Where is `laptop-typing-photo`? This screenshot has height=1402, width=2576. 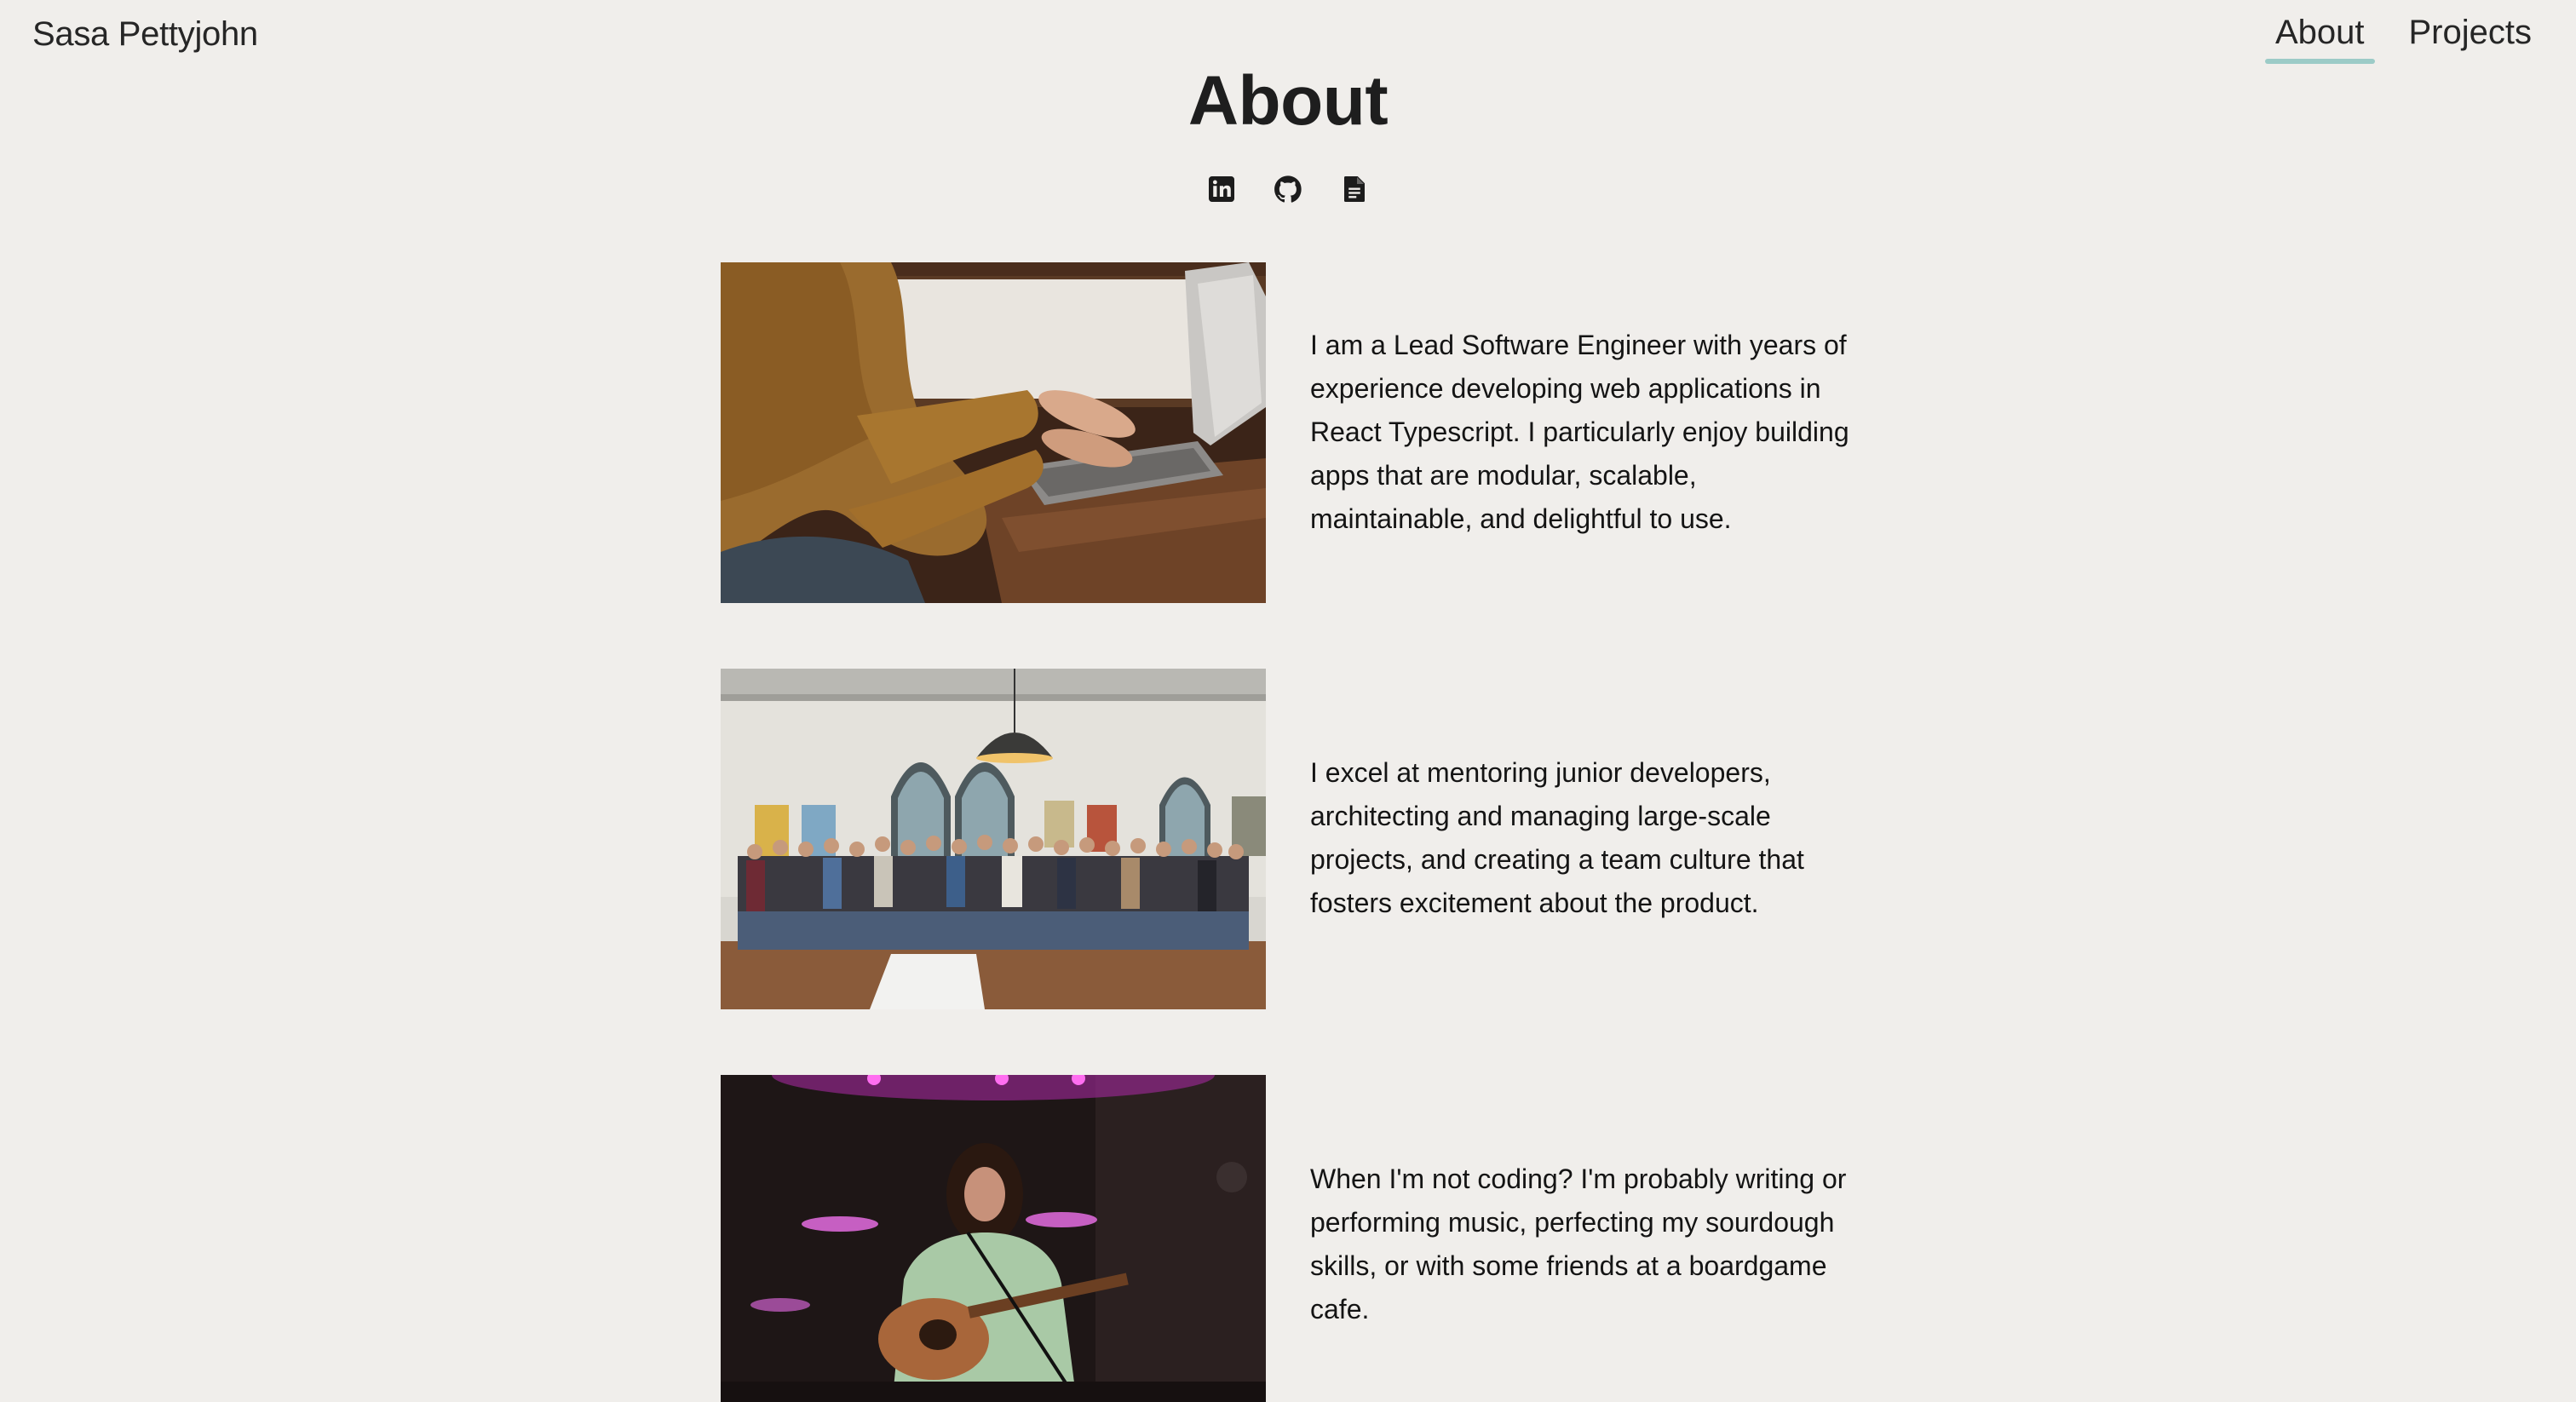 laptop-typing-photo is located at coordinates (994, 432).